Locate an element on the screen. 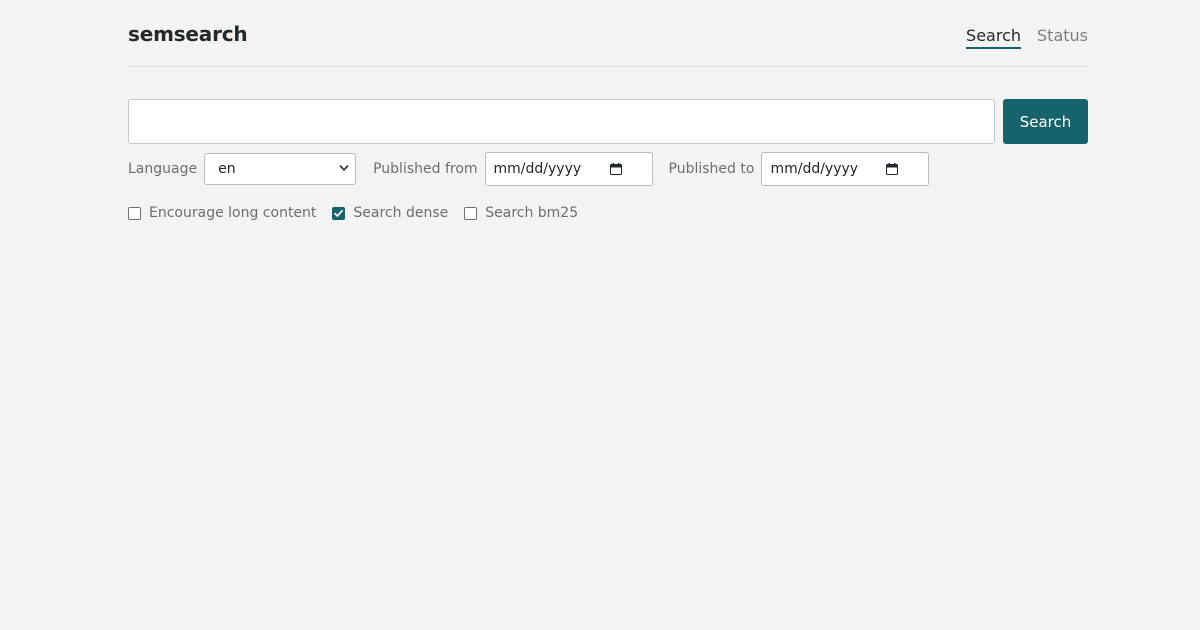 The width and height of the screenshot is (1200, 630). encourage-long-content-checkbox is located at coordinates (134, 213).